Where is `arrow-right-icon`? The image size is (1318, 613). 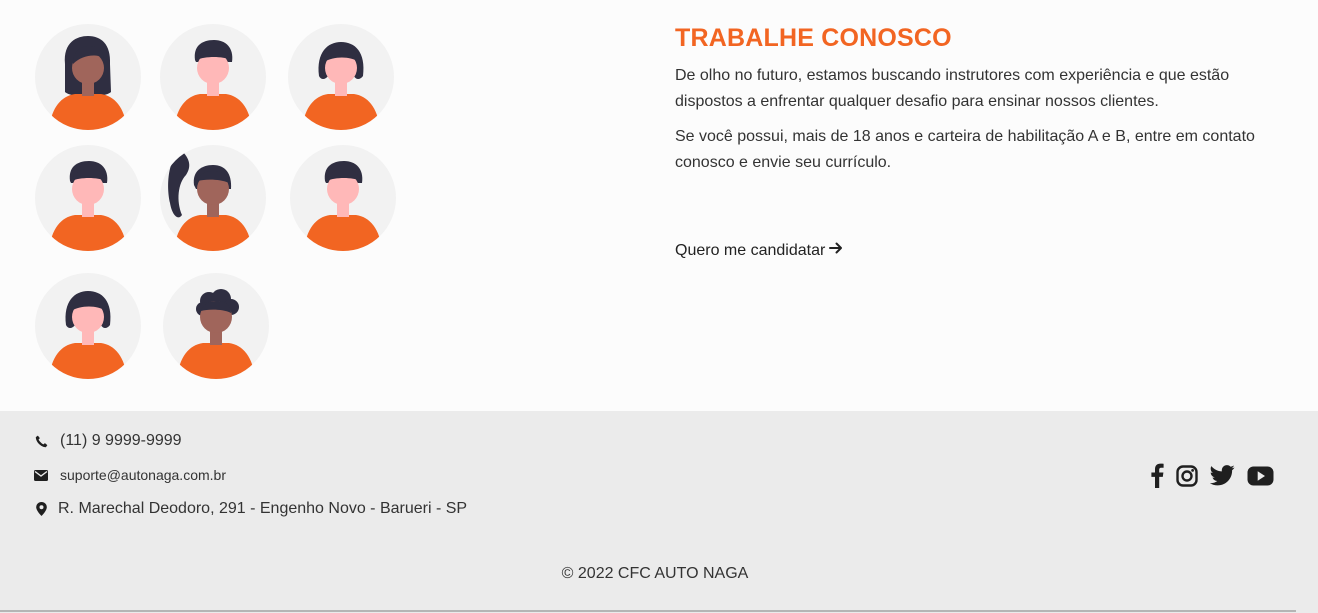 arrow-right-icon is located at coordinates (836, 251).